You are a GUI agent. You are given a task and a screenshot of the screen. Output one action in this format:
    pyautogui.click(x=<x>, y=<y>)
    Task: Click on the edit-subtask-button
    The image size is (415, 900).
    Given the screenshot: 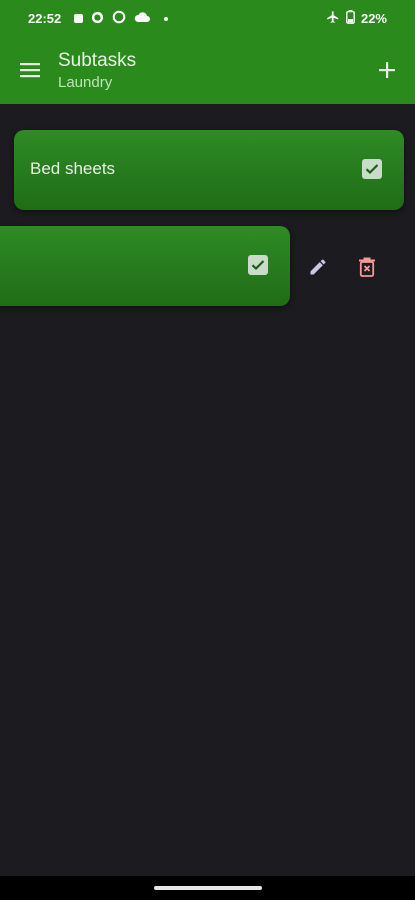 What is the action you would take?
    pyautogui.click(x=318, y=267)
    